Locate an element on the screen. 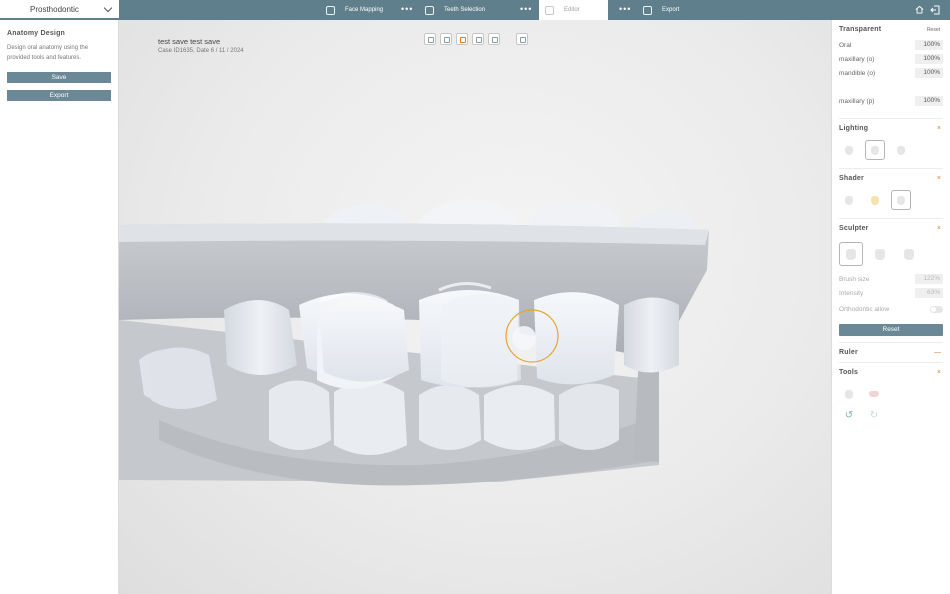 The image size is (950, 594). section-title: Shader is located at coordinates (851, 178).